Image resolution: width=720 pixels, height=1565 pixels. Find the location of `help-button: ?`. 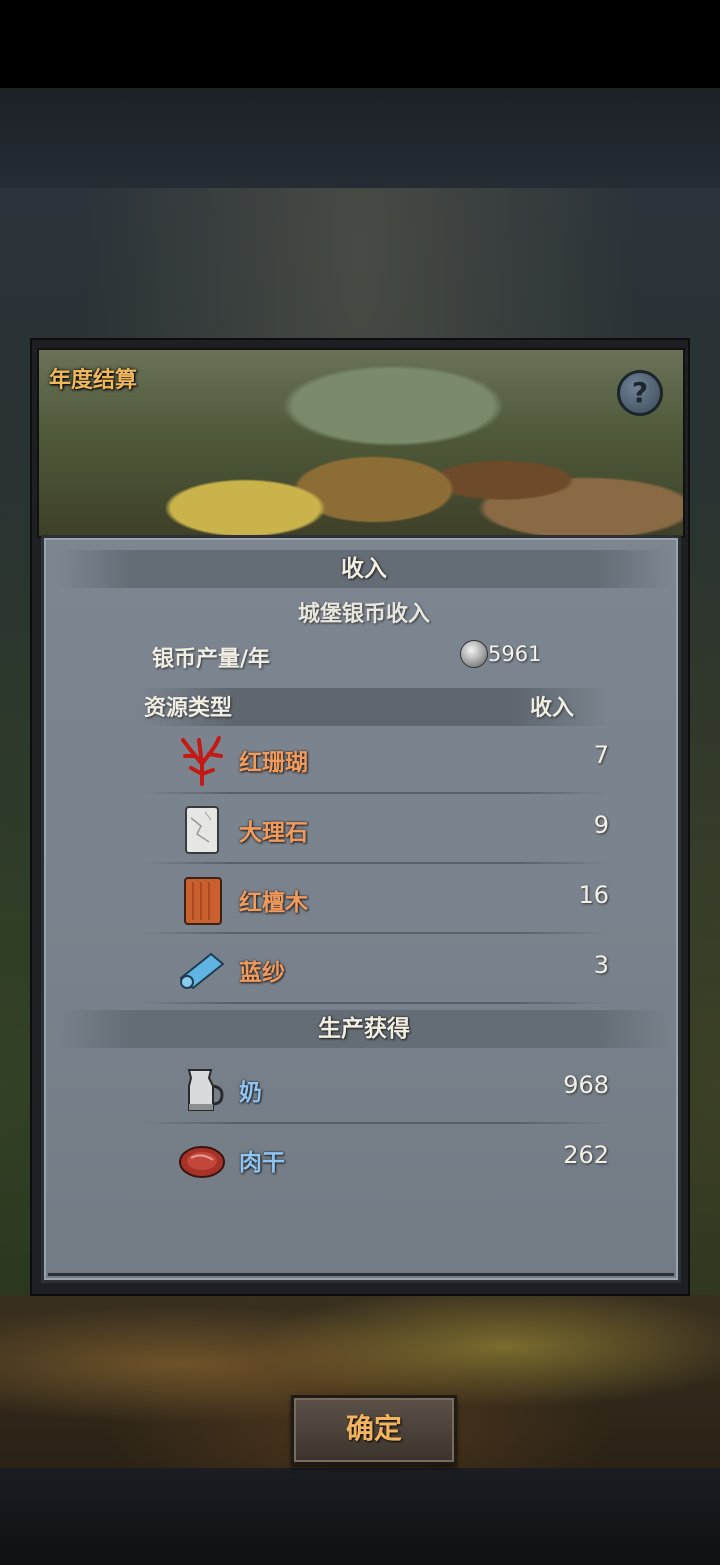

help-button: ? is located at coordinates (640, 393).